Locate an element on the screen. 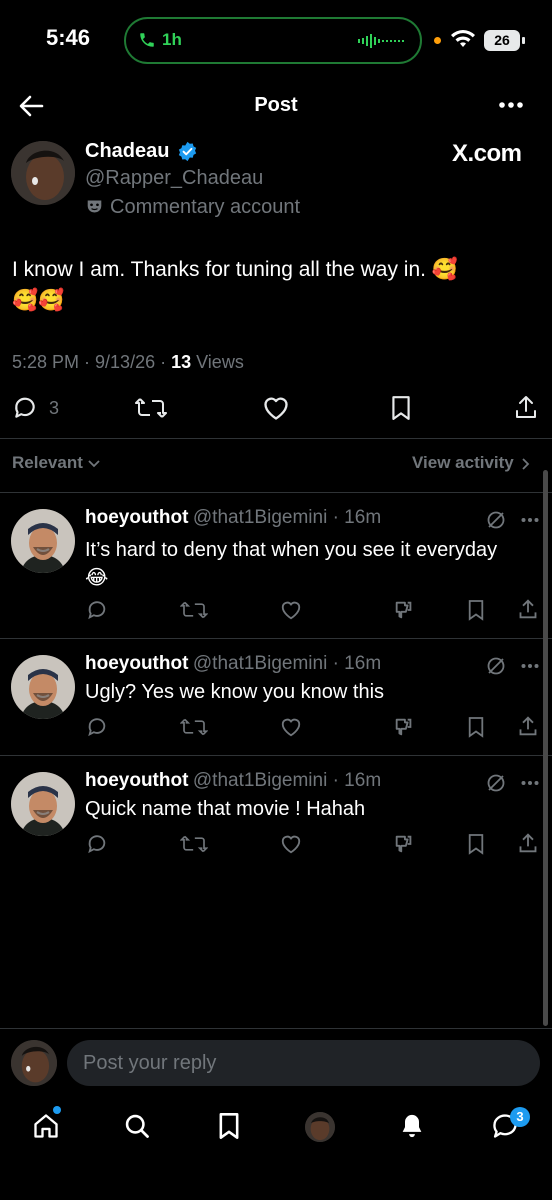 The width and height of the screenshot is (552, 1200). author-avatar is located at coordinates (43, 173).